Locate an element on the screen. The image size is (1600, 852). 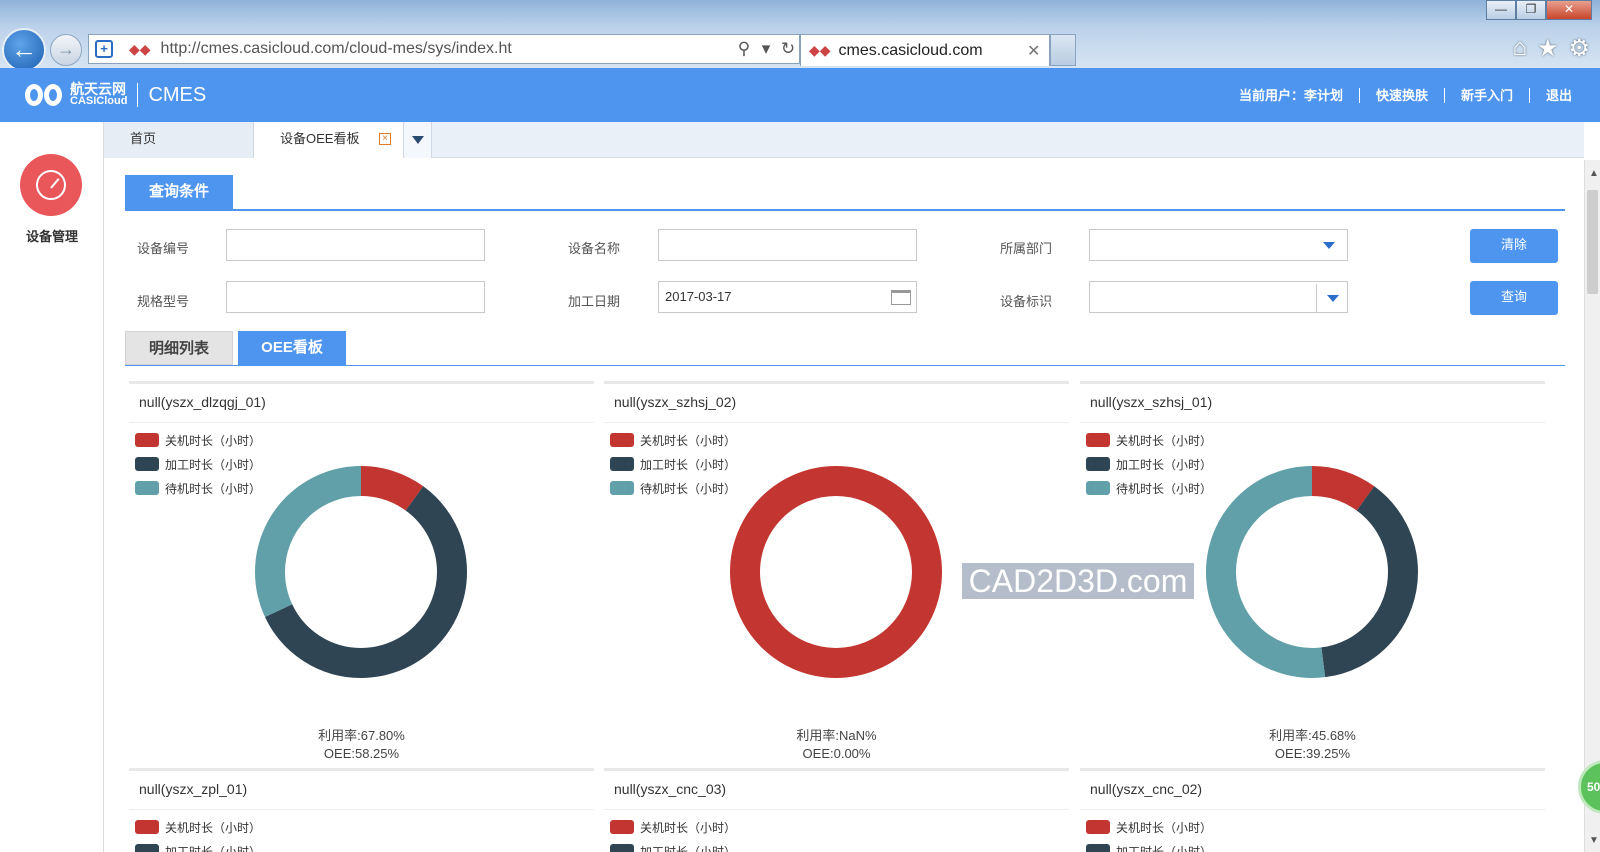
logo-divider is located at coordinates (138, 95).